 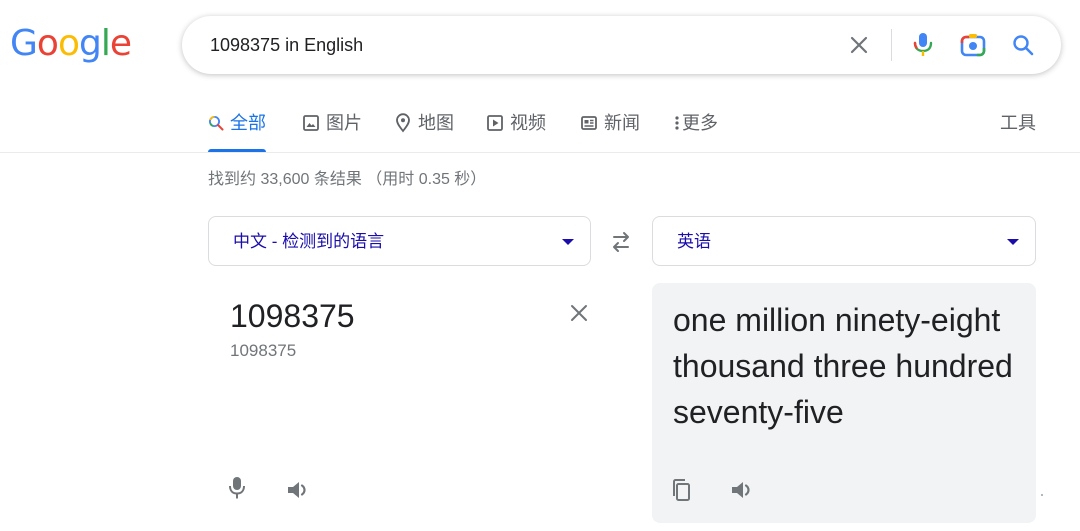 I want to click on search-input, so click(x=510, y=45).